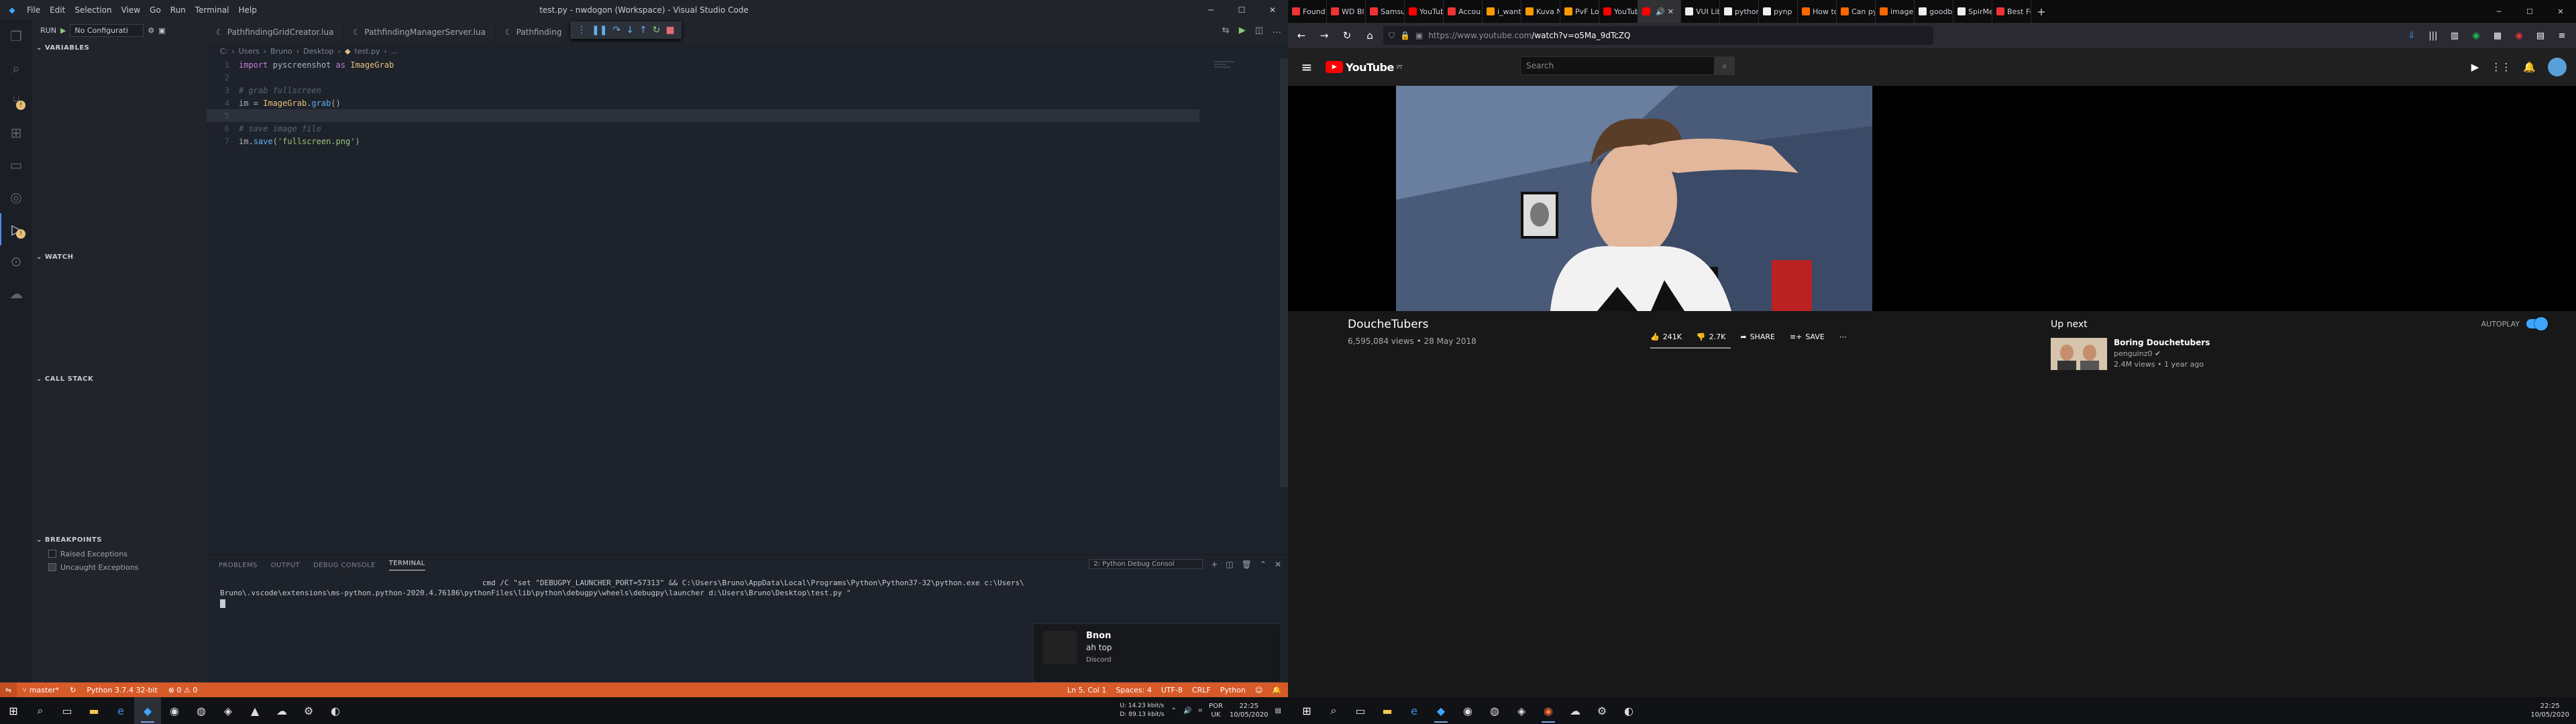 This screenshot has width=2576, height=724. Describe the element at coordinates (72, 690) in the screenshot. I see `sync-icon: ↻` at that location.